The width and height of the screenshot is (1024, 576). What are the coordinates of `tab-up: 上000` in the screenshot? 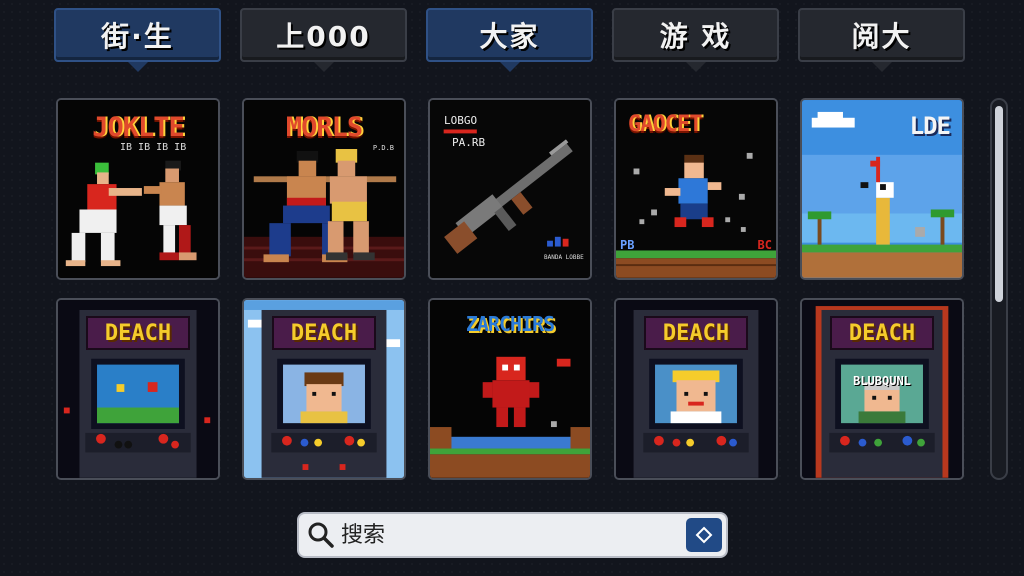 It's located at (323, 40).